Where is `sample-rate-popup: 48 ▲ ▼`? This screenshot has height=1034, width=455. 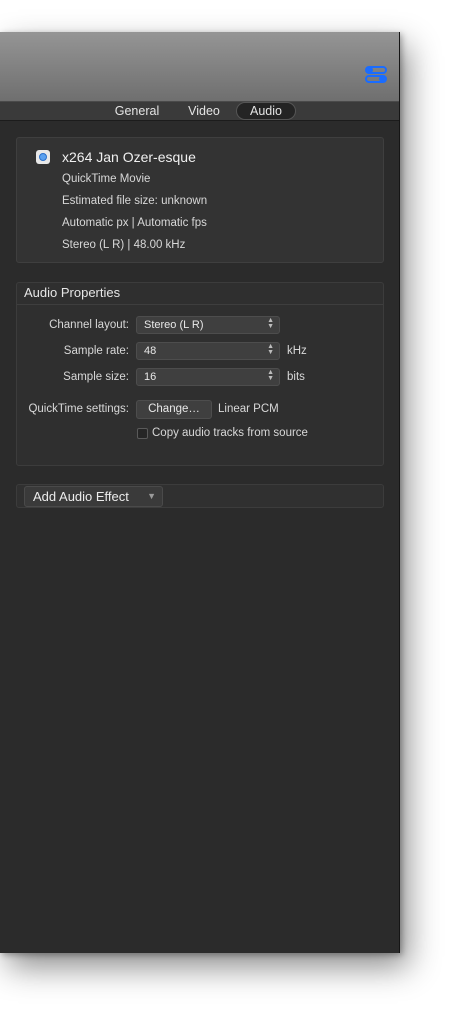 sample-rate-popup: 48 ▲ ▼ is located at coordinates (208, 351).